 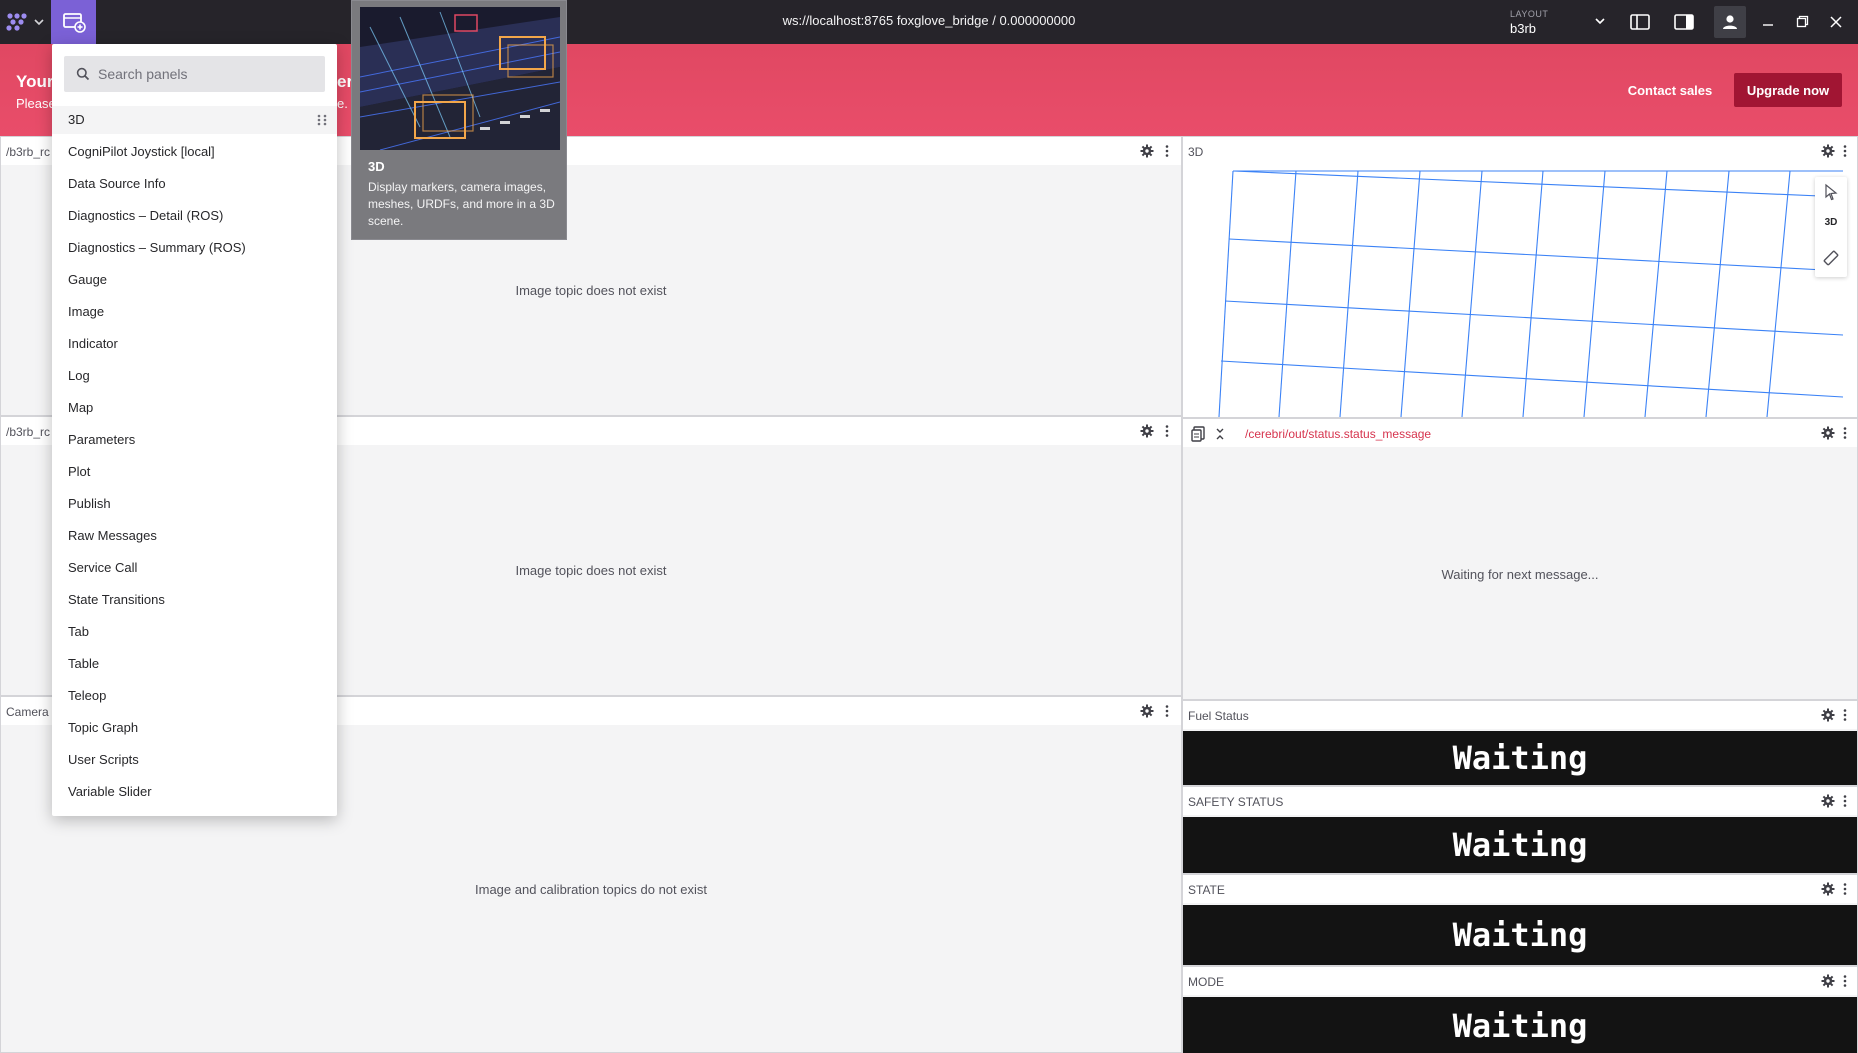 I want to click on 3d-preview-image, so click(x=460, y=78).